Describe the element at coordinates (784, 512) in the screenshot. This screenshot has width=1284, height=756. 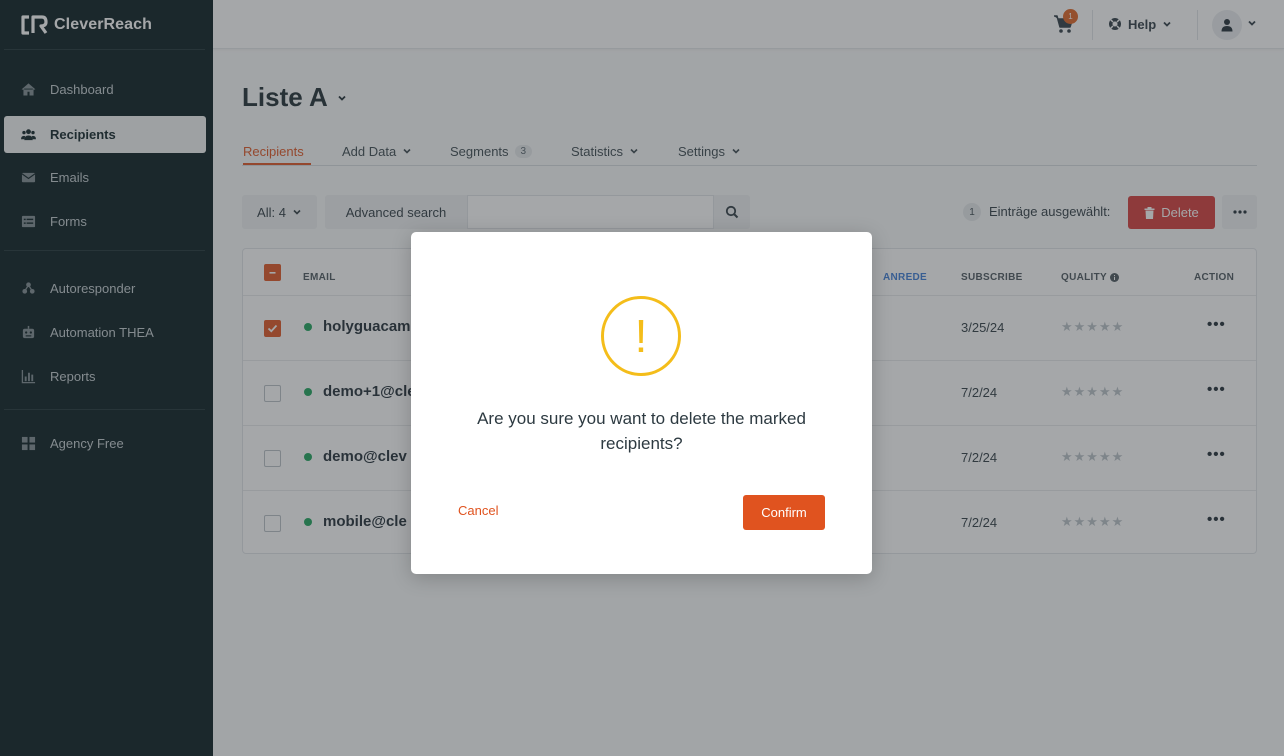
I see `confirm-button: Confirm` at that location.